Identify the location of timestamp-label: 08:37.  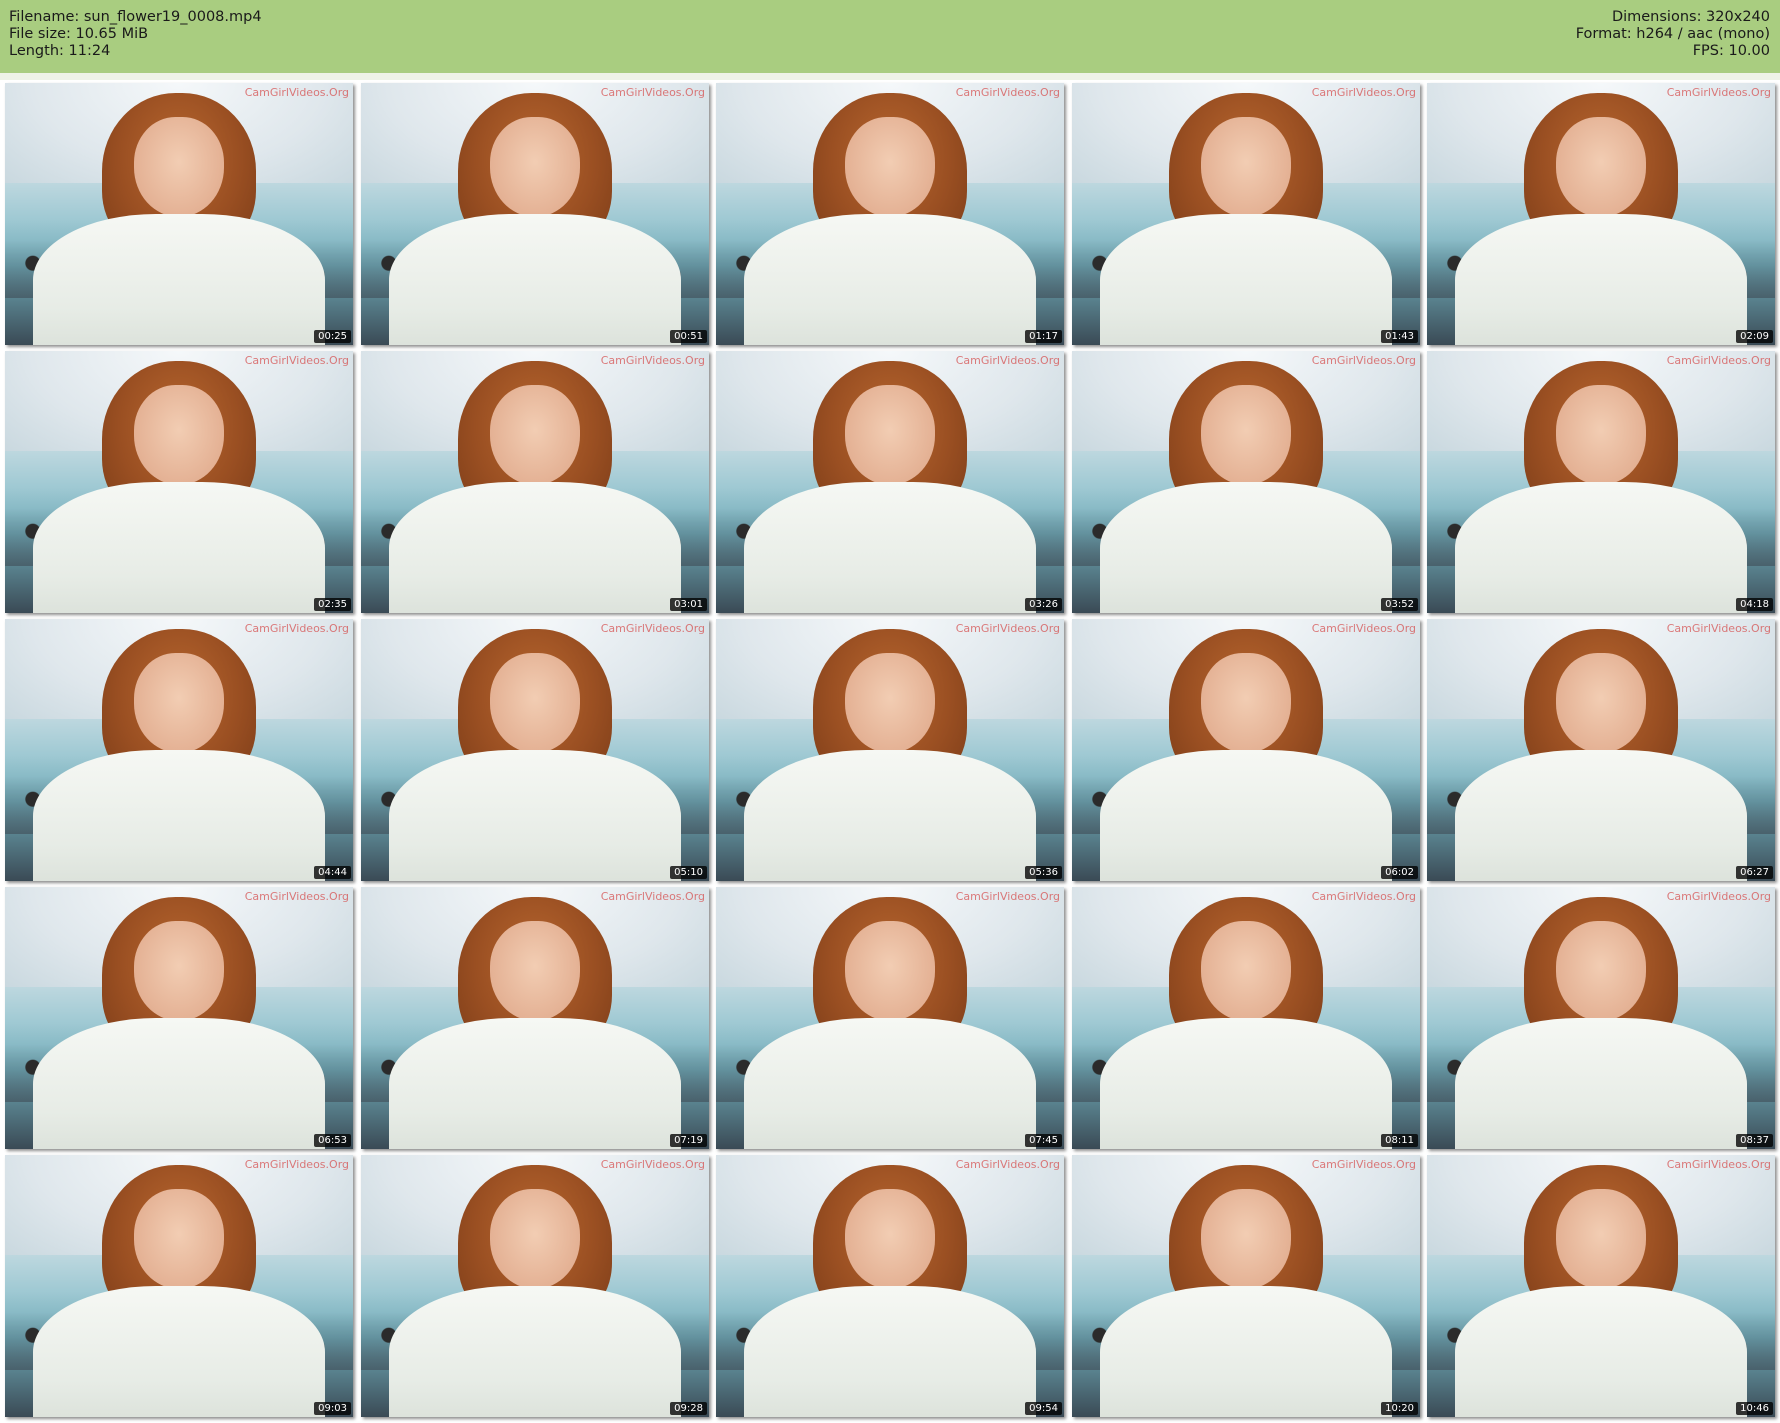
(1754, 1140).